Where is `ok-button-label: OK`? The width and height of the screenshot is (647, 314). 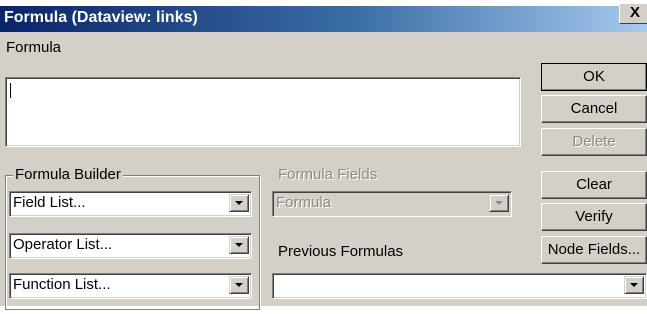
ok-button-label: OK is located at coordinates (594, 76).